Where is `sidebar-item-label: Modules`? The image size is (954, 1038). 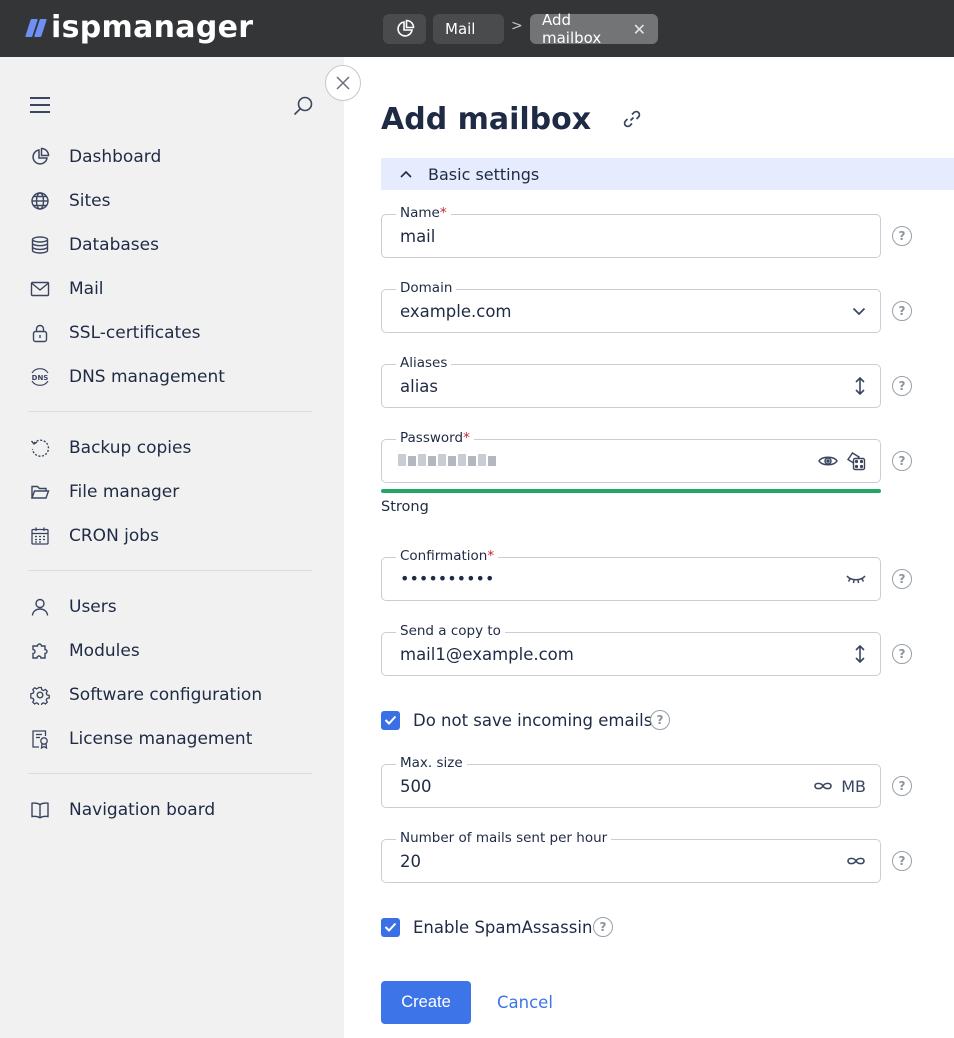
sidebar-item-label: Modules is located at coordinates (104, 651).